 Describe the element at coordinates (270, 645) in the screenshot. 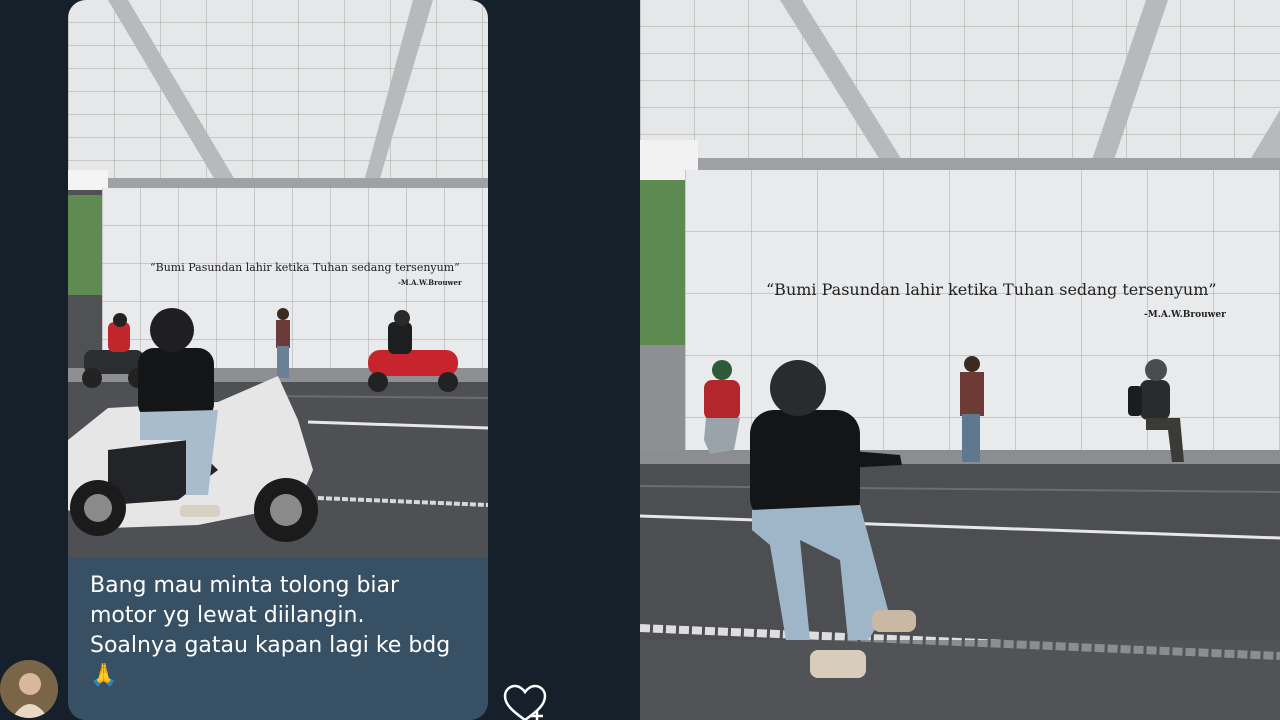

I see `message-line-3: Soalnya gatau kapan lagi ke bdg` at that location.